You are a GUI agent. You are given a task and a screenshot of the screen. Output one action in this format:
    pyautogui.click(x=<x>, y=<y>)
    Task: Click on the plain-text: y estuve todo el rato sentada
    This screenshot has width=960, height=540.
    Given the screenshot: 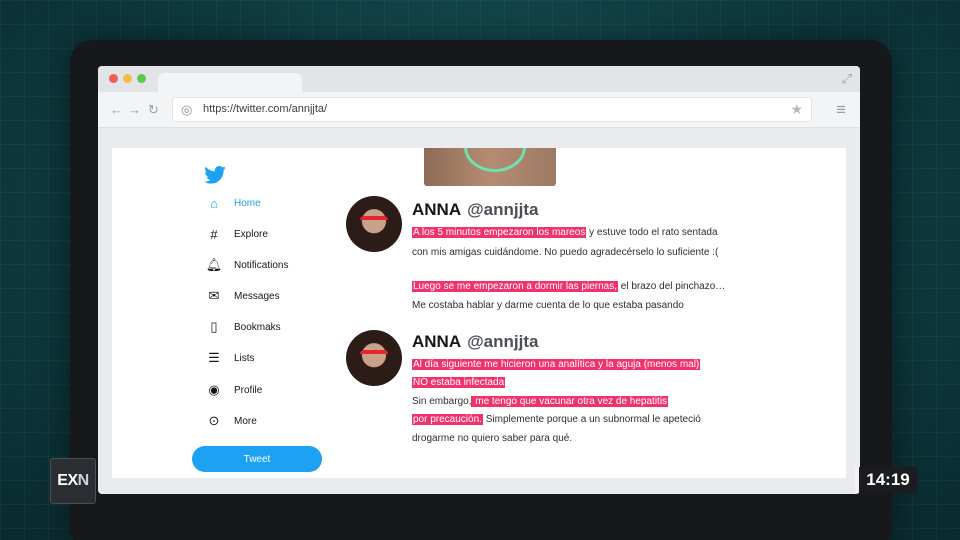 What is the action you would take?
    pyautogui.click(x=652, y=232)
    